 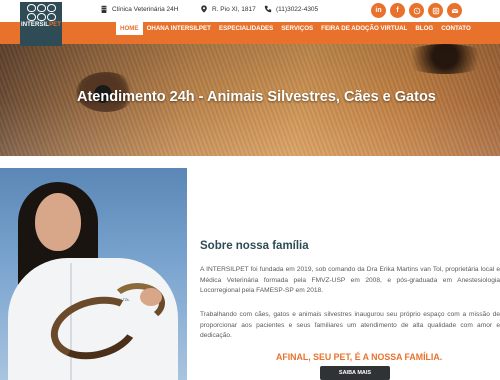 I want to click on linkedin-icon: in, so click(x=378, y=10).